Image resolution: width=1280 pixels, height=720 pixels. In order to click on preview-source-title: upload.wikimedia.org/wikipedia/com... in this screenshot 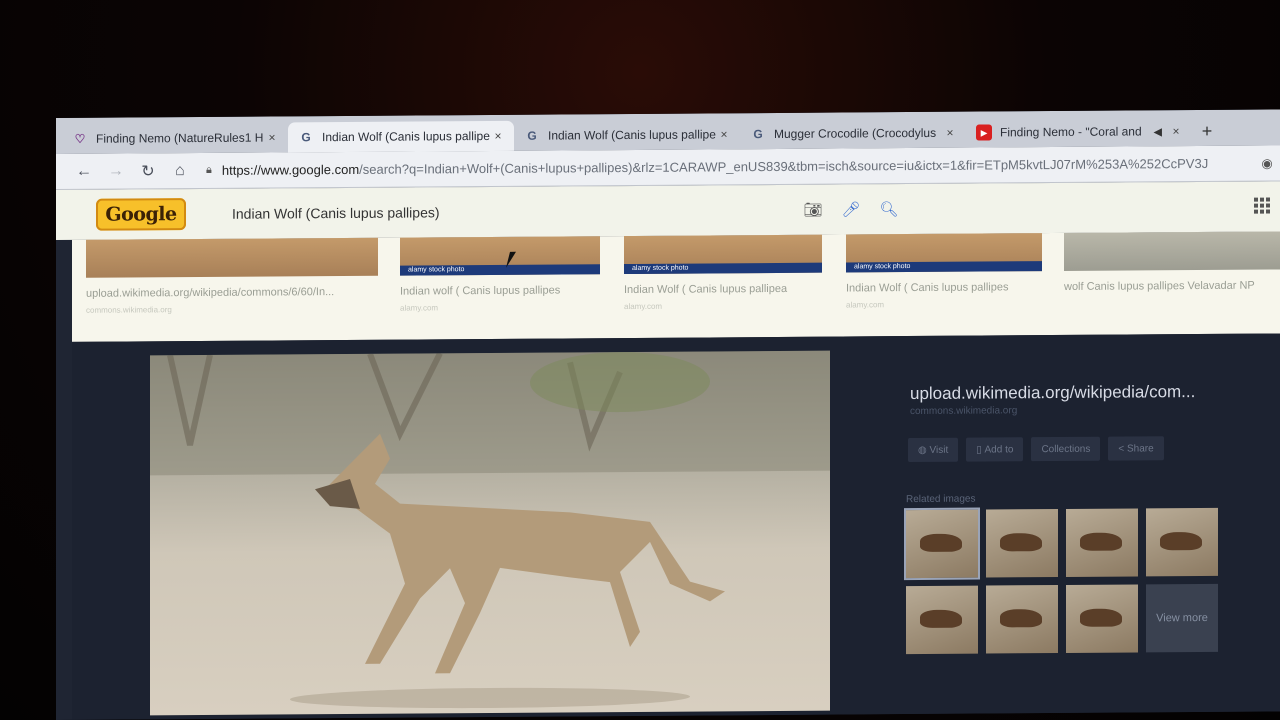, I will do `click(1052, 393)`.